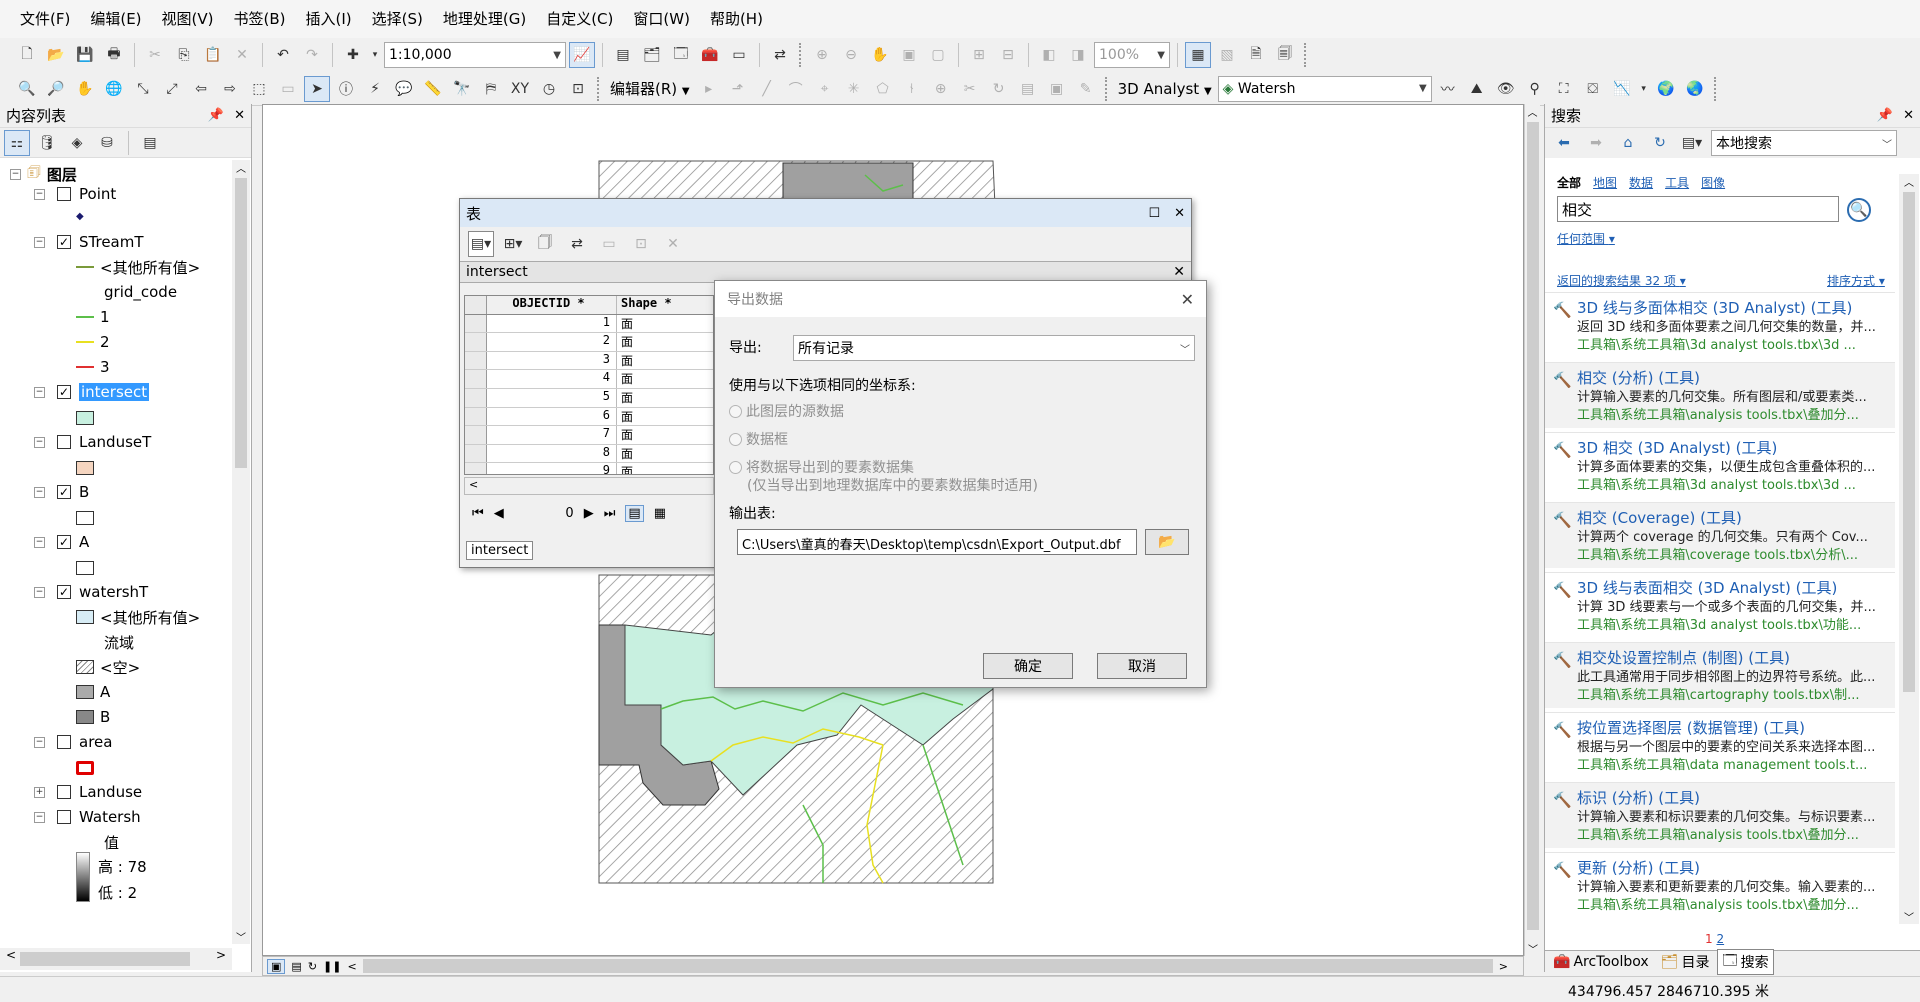 This screenshot has height=1002, width=1920. What do you see at coordinates (1692, 143) in the screenshot?
I see `search-options-icon: ▤▾` at bounding box center [1692, 143].